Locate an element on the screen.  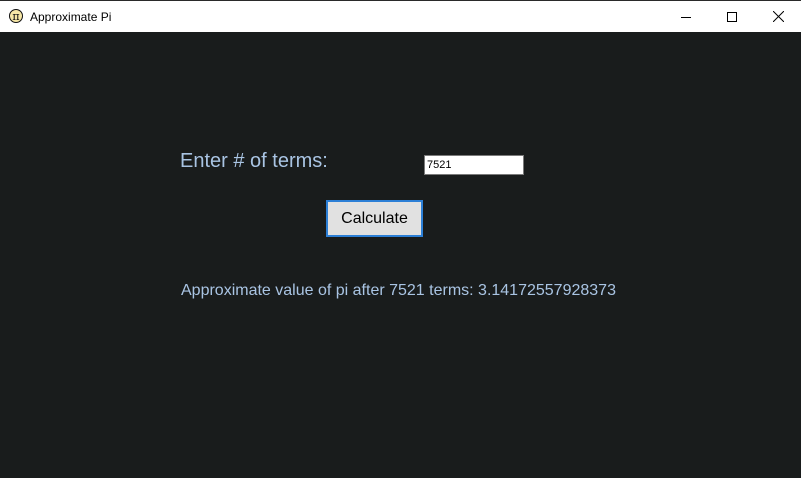
close-button is located at coordinates (778, 16).